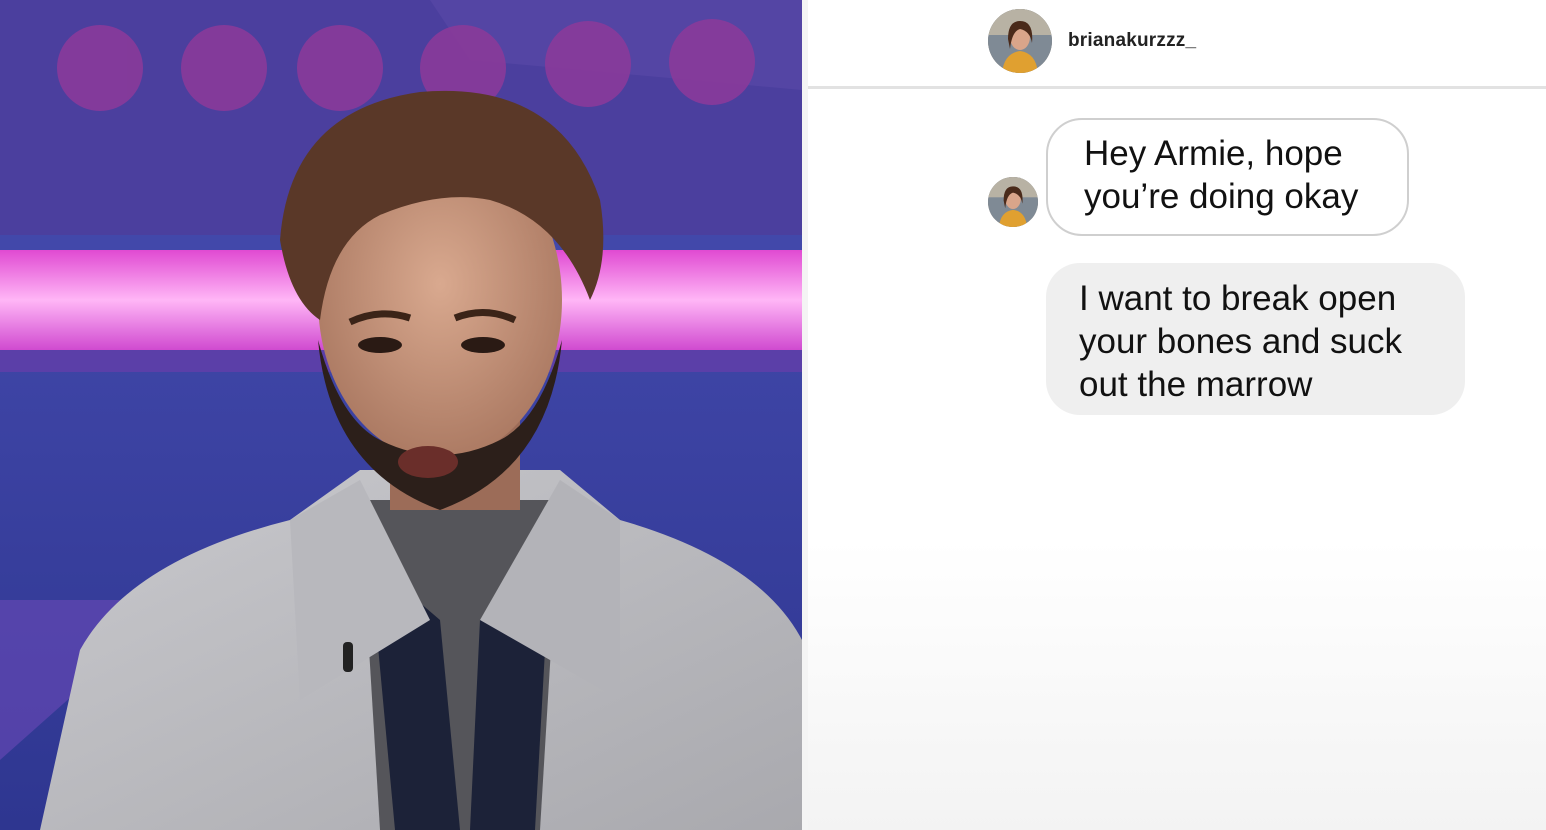  Describe the element at coordinates (1227, 177) in the screenshot. I see `incoming-message-bubble: Hey Armie, hope you’re doing okay` at that location.